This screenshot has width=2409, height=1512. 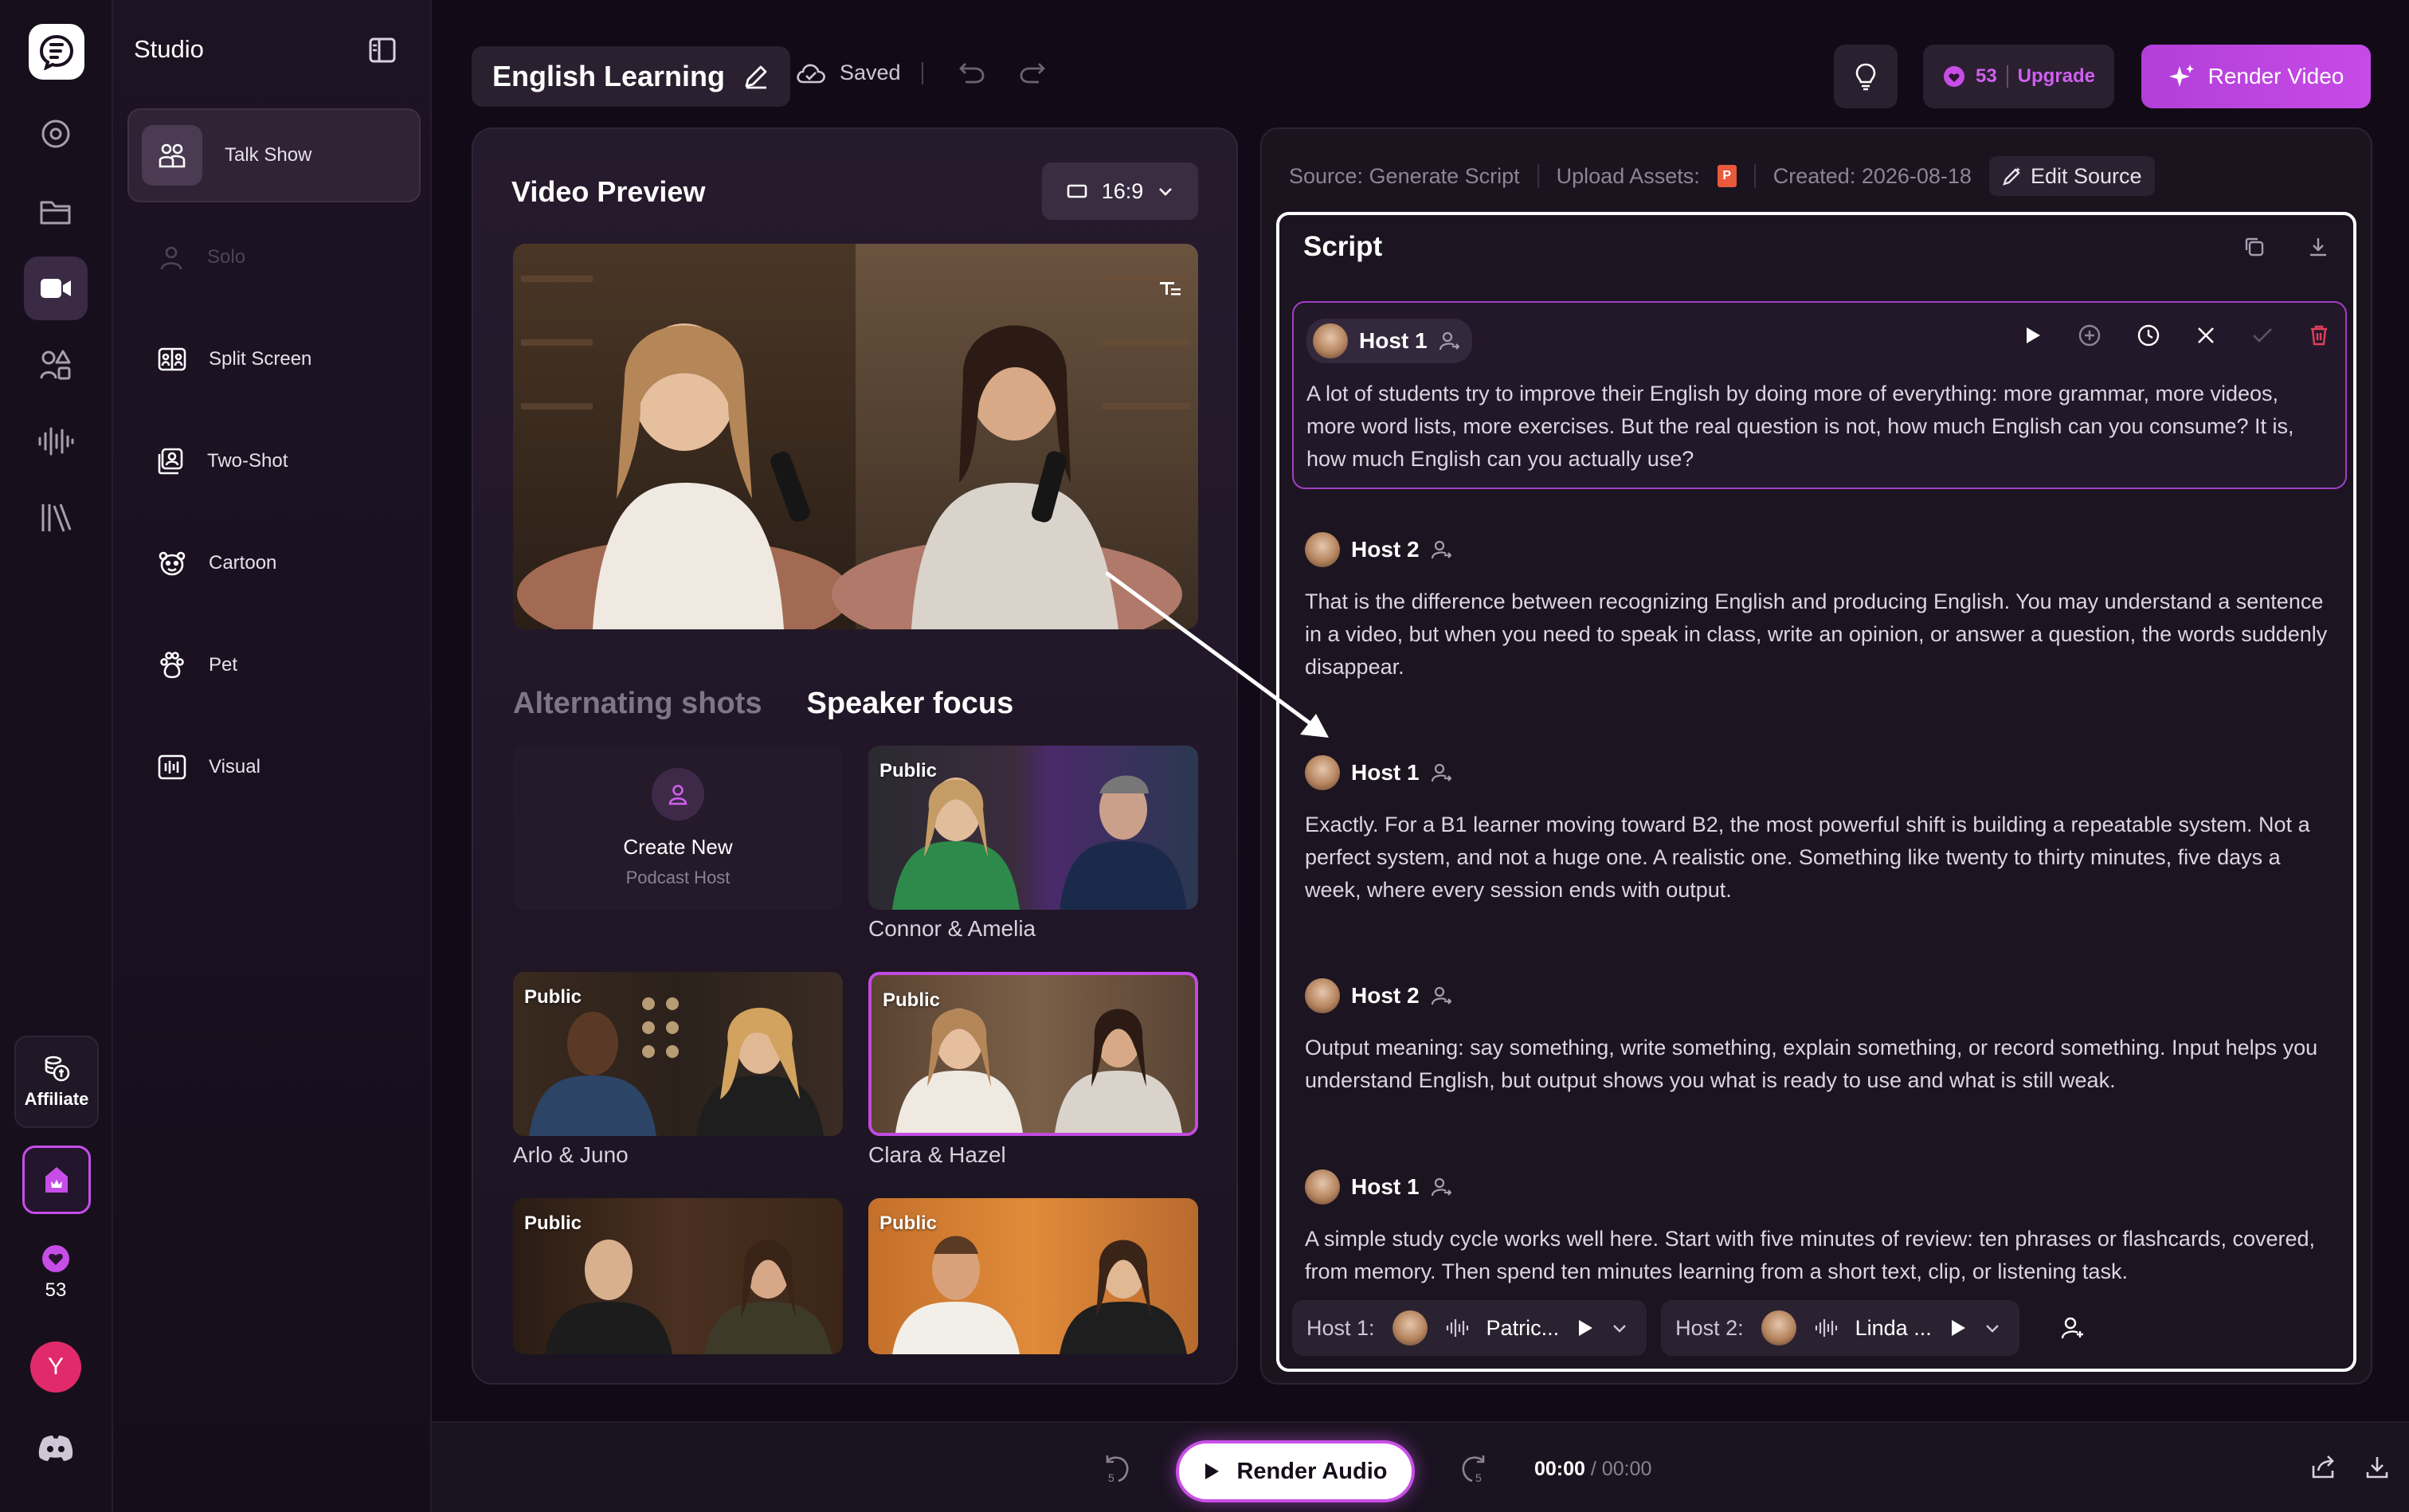 What do you see at coordinates (56, 1272) in the screenshot?
I see `rail-credits: 53` at bounding box center [56, 1272].